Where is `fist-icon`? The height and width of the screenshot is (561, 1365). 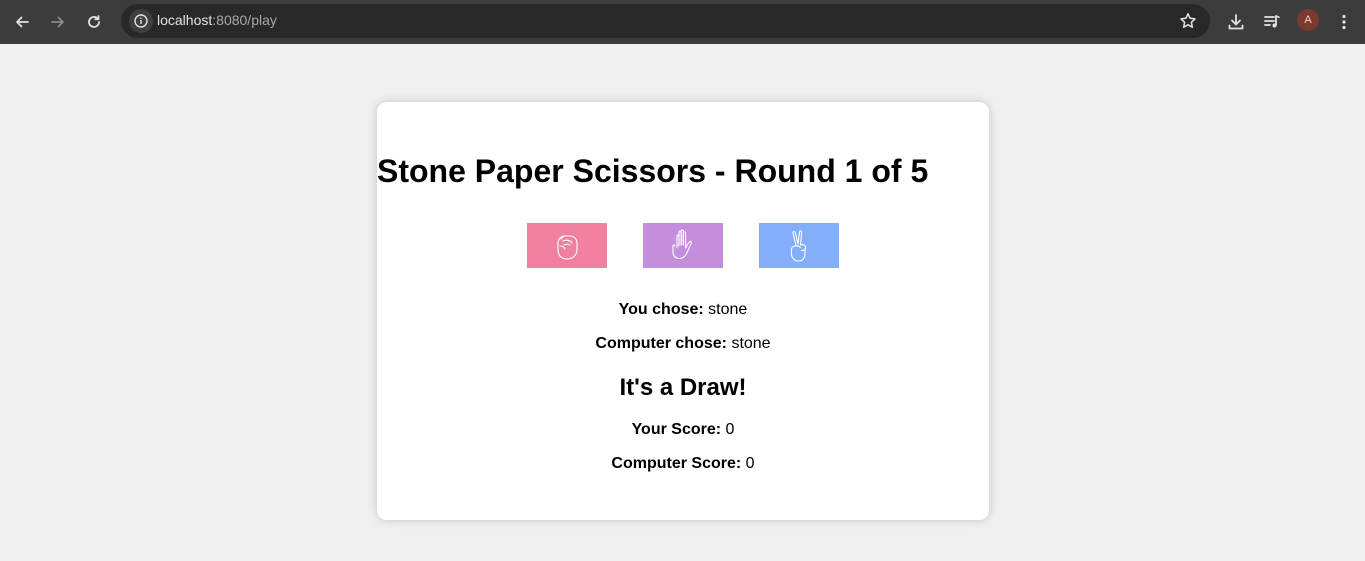 fist-icon is located at coordinates (567, 247).